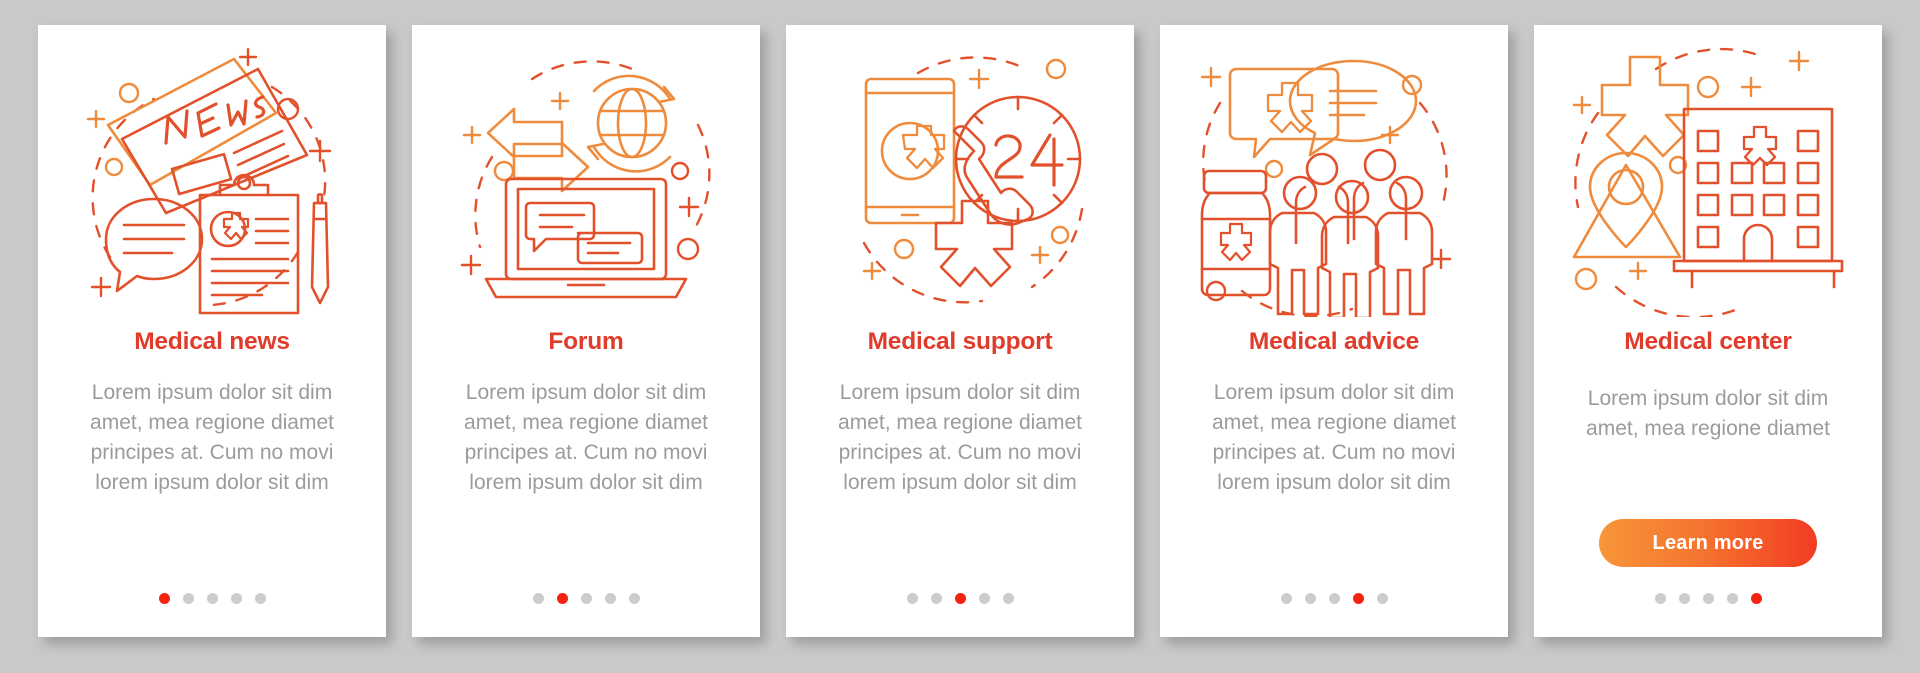 The image size is (1920, 673). I want to click on arrows-globe-laptop-chat-icon, so click(586, 182).